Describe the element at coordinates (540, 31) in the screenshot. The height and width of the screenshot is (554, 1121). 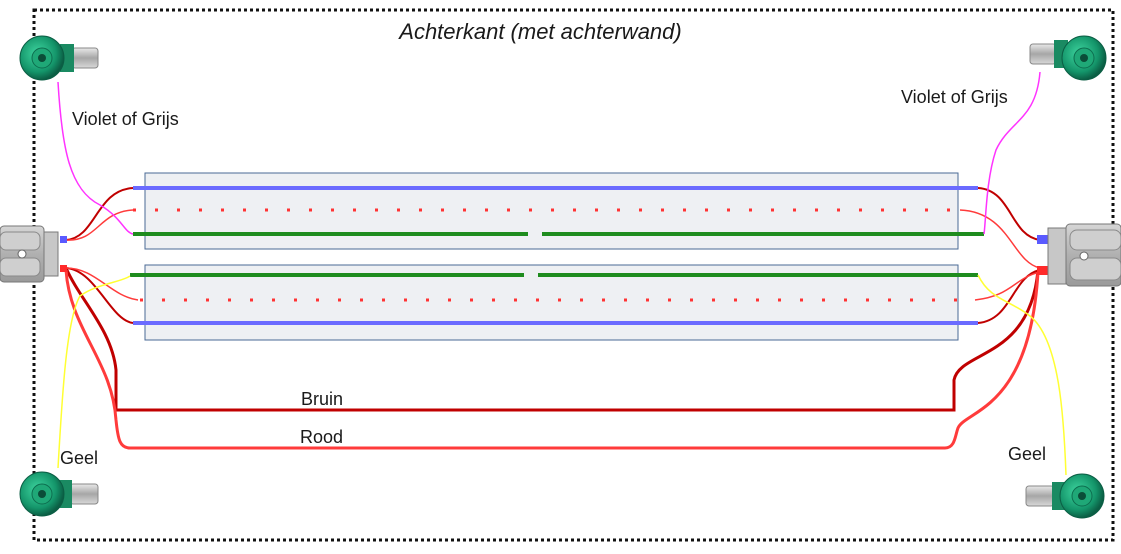
I see `diagram-title: Achterkant (met achterwand)` at that location.